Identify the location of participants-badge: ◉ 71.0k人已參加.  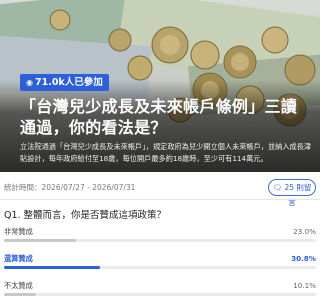
(64, 82).